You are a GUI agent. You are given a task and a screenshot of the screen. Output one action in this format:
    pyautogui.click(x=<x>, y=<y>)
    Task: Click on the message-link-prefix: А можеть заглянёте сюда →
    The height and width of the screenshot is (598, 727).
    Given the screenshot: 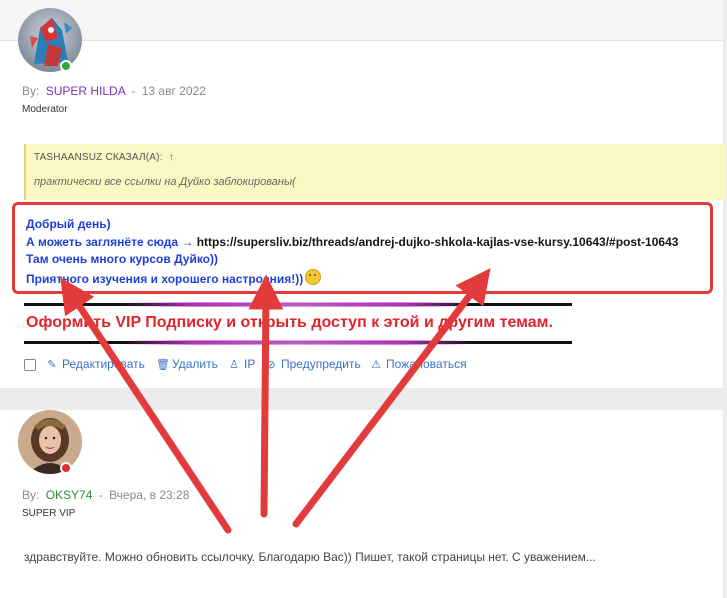 What is the action you would take?
    pyautogui.click(x=110, y=242)
    